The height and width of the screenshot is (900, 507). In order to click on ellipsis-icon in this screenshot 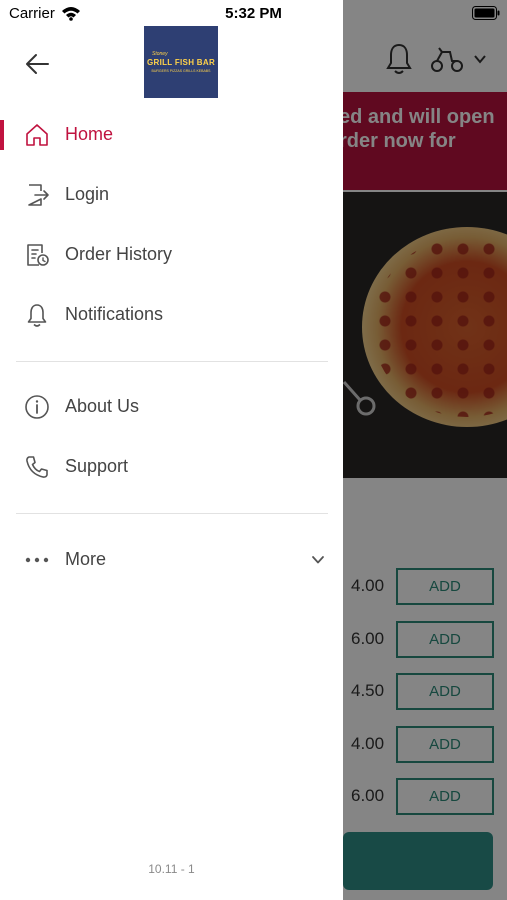, I will do `click(37, 560)`.